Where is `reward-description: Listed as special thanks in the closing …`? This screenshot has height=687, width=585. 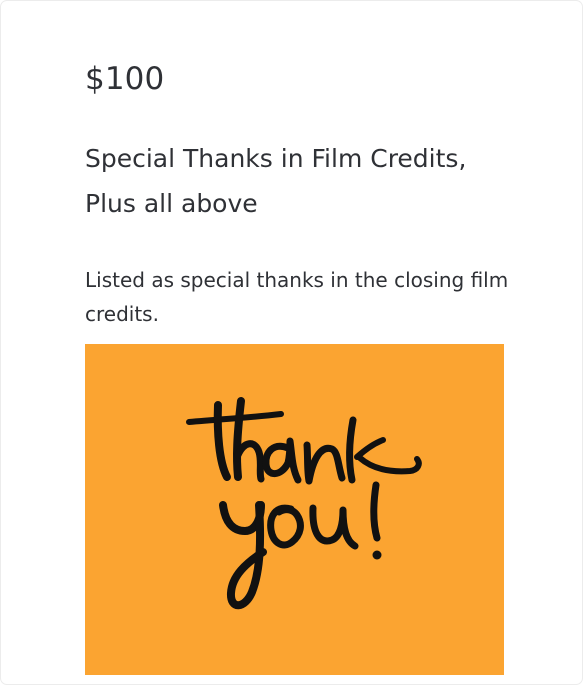
reward-description: Listed as special thanks in the closing … is located at coordinates (297, 297).